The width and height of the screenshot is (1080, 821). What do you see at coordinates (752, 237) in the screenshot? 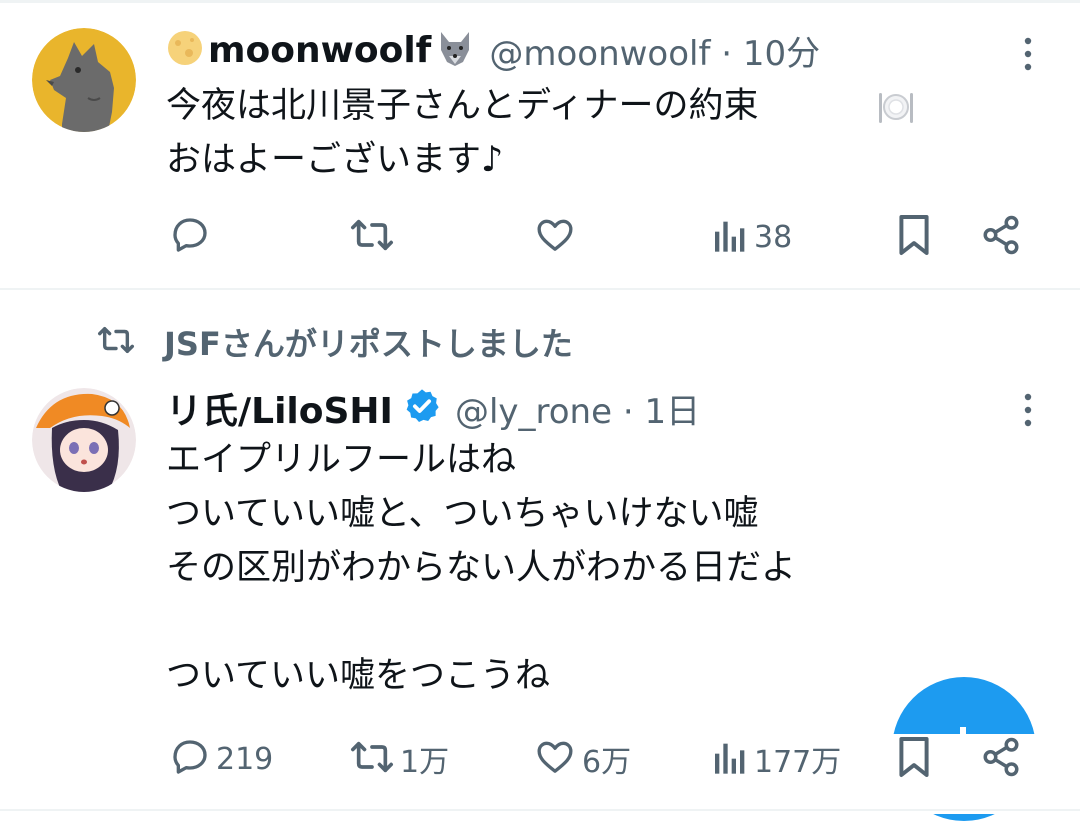
I see `views-button: 38` at bounding box center [752, 237].